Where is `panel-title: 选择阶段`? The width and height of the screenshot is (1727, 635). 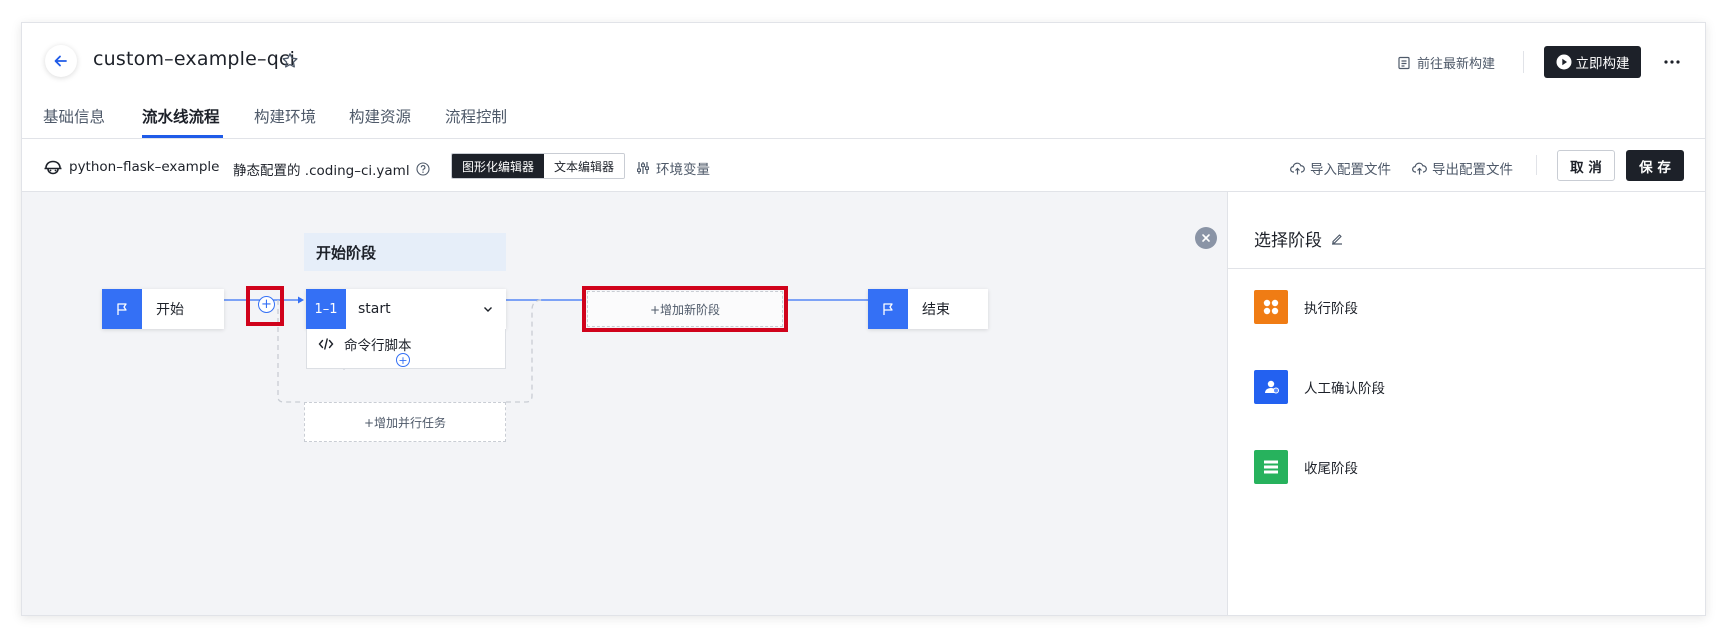
panel-title: 选择阶段 is located at coordinates (1299, 238).